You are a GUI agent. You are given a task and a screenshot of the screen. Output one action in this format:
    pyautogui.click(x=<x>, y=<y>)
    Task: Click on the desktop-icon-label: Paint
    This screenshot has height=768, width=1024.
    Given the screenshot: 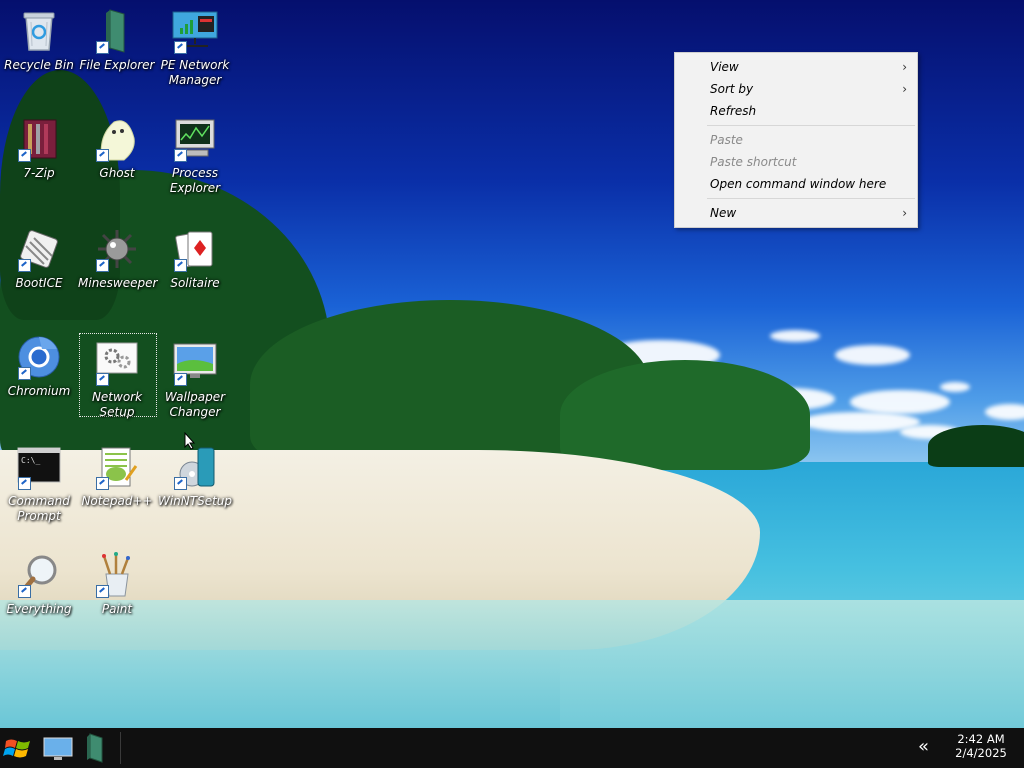 What is the action you would take?
    pyautogui.click(x=117, y=609)
    